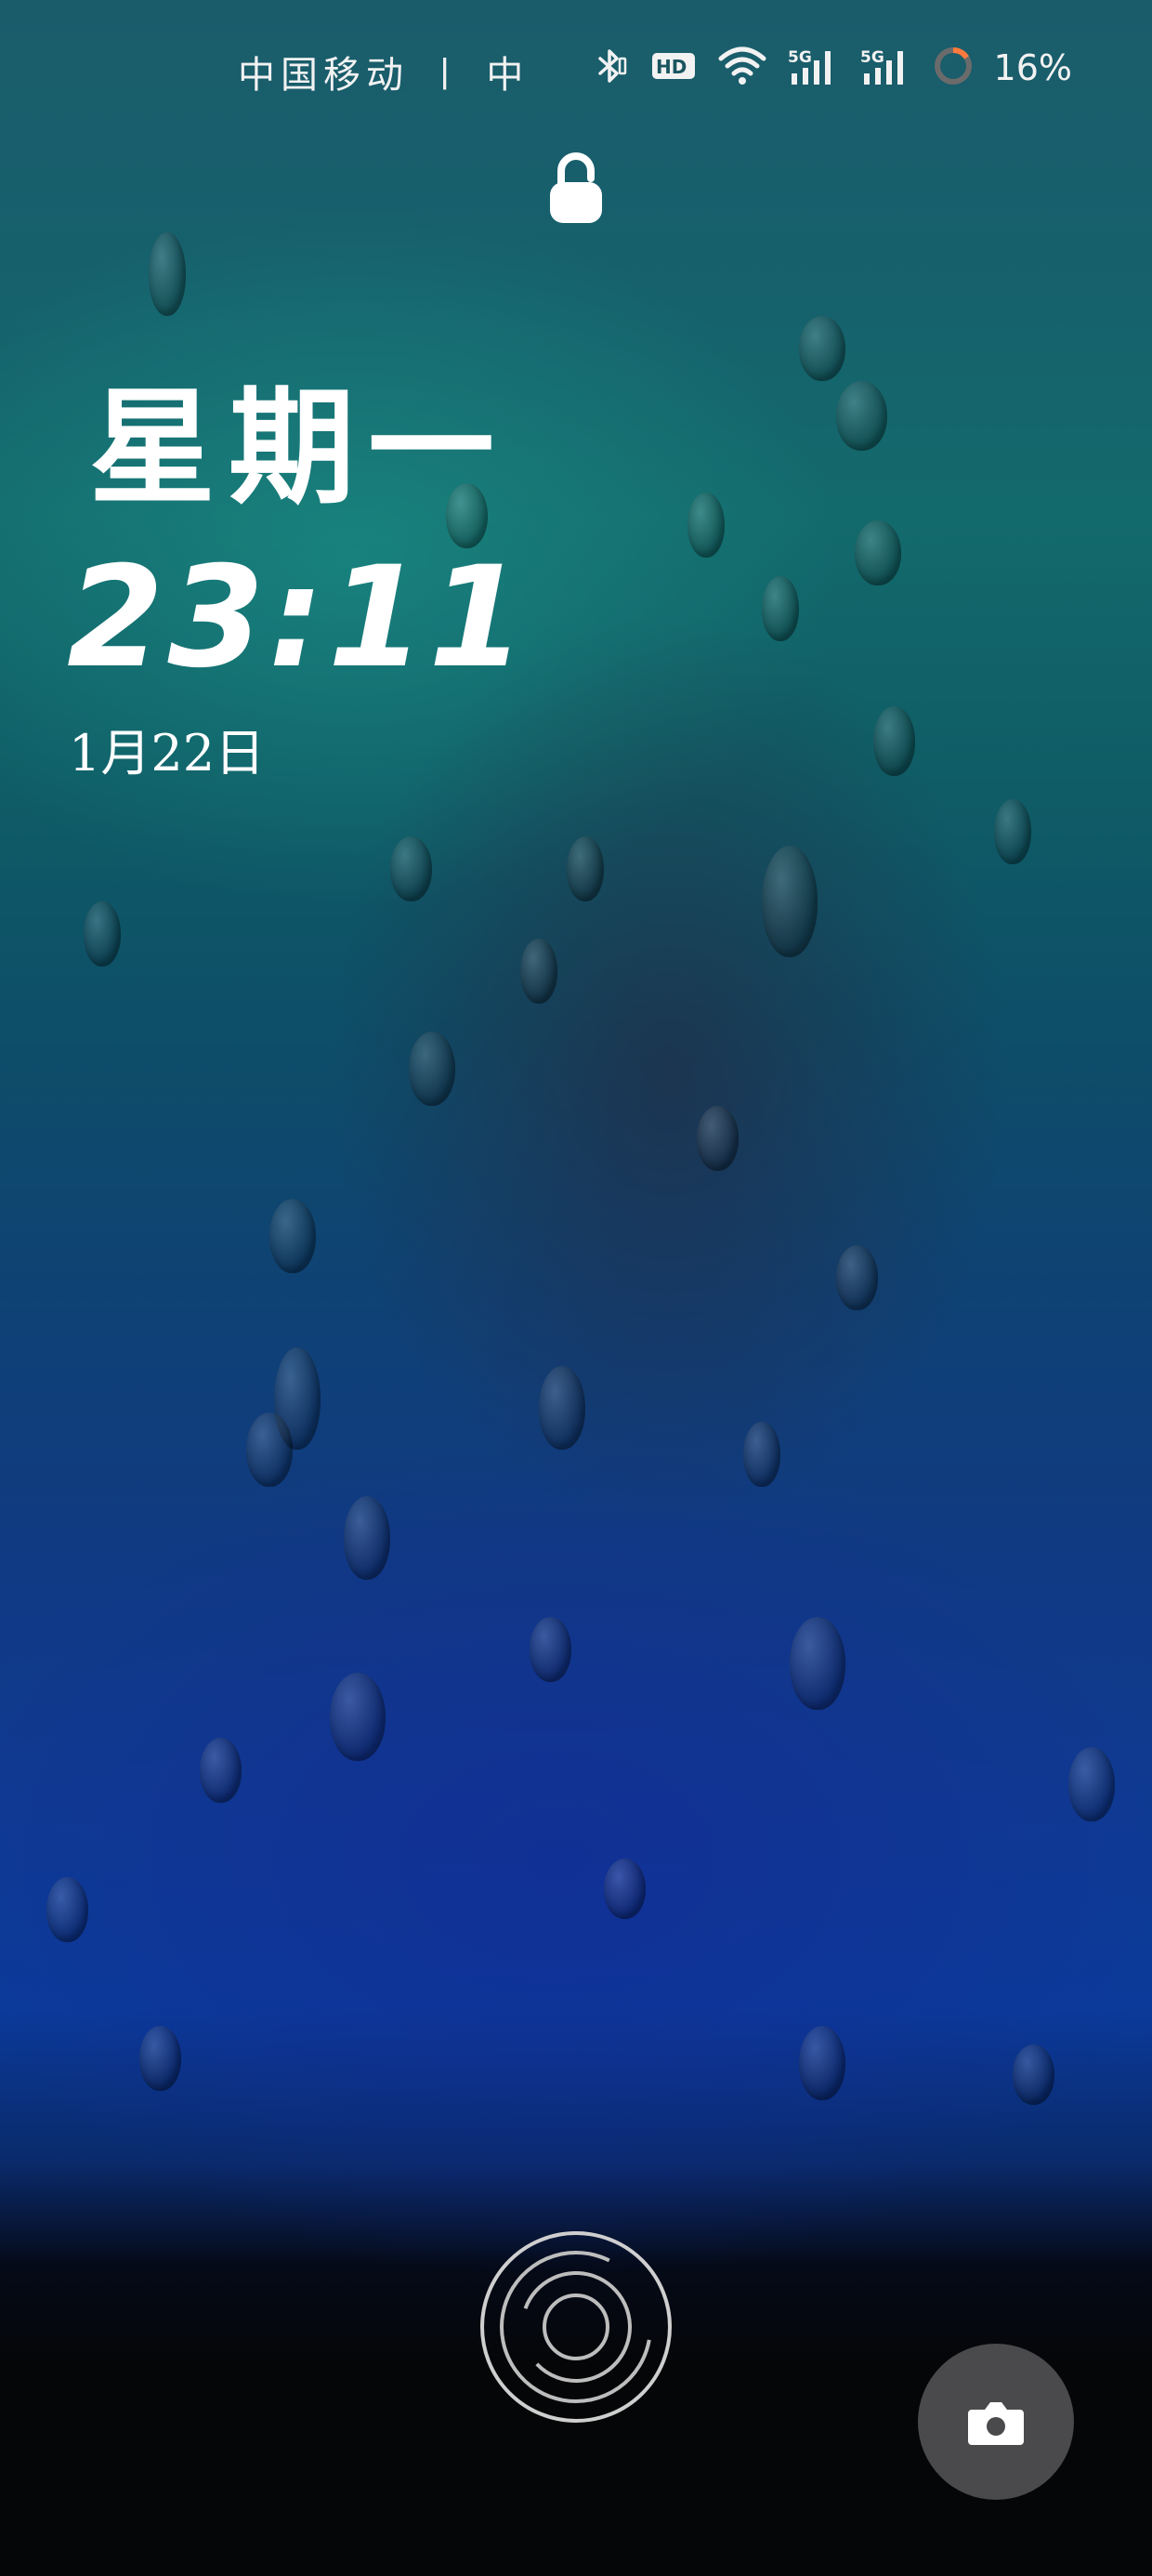 The height and width of the screenshot is (2576, 1152). Describe the element at coordinates (298, 618) in the screenshot. I see `clock-time: 23:11` at that location.